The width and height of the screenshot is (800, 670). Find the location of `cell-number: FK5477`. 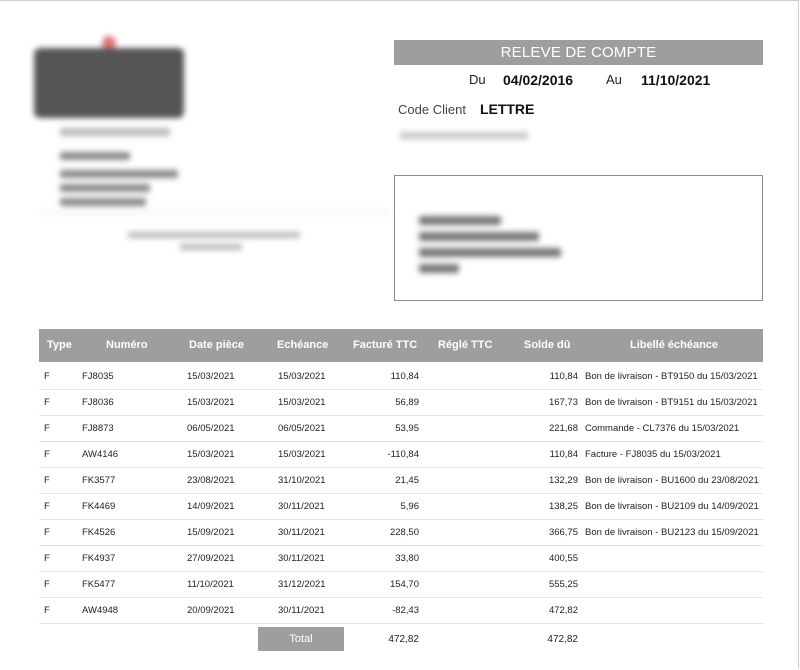

cell-number: FK5477 is located at coordinates (99, 584).